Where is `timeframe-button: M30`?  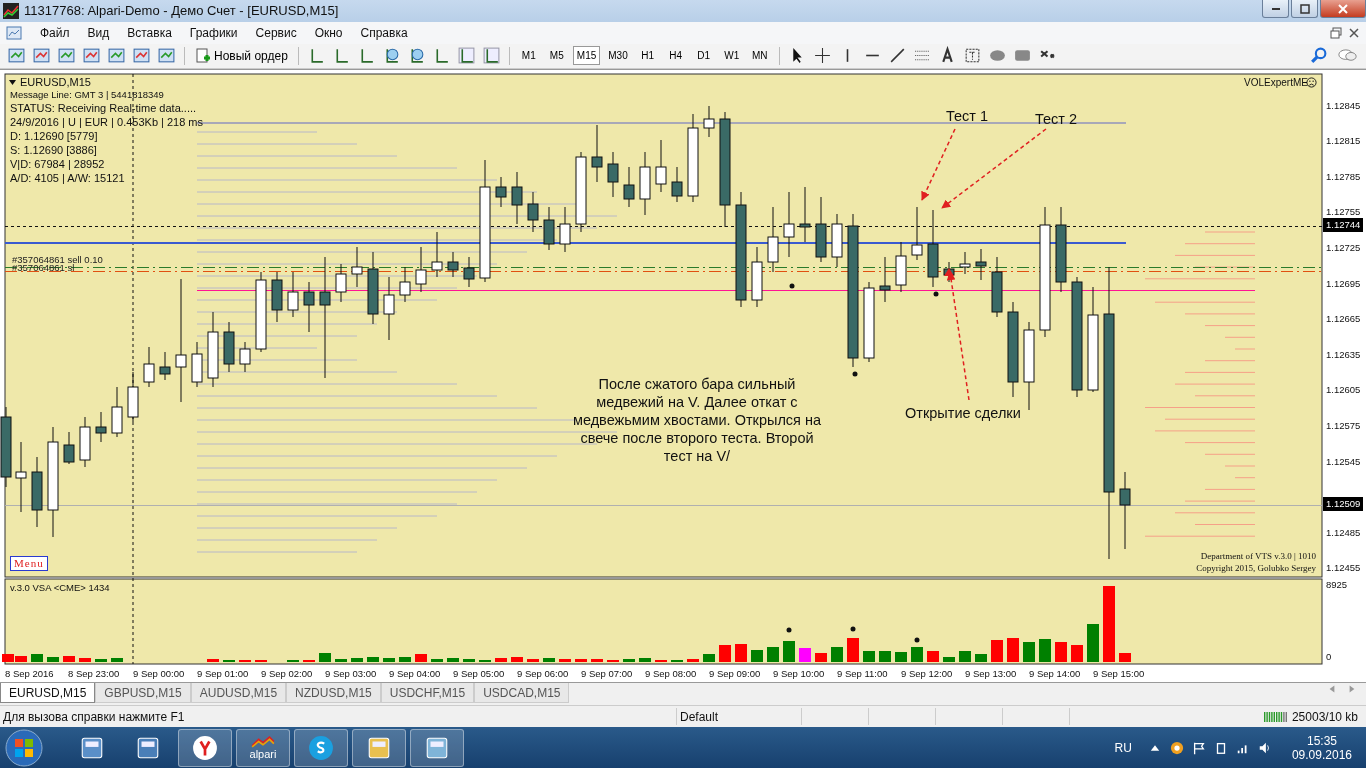 timeframe-button: M30 is located at coordinates (618, 56).